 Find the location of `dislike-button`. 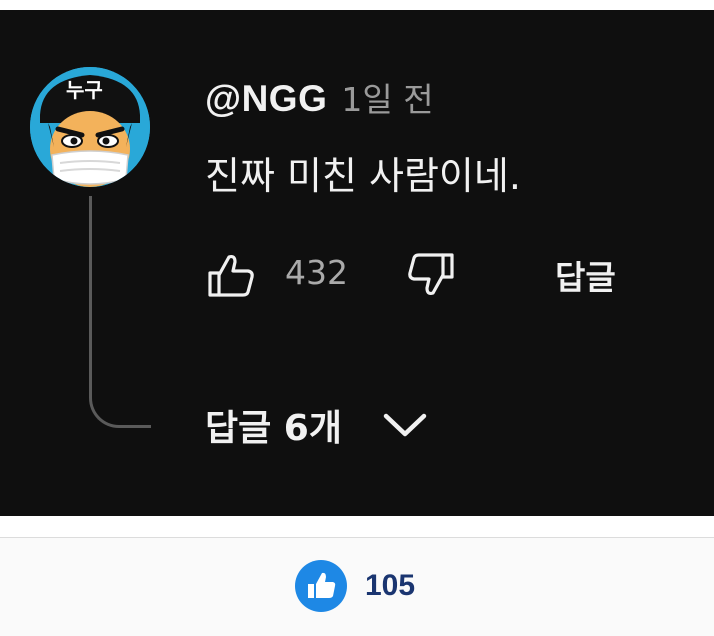

dislike-button is located at coordinates (431, 275).